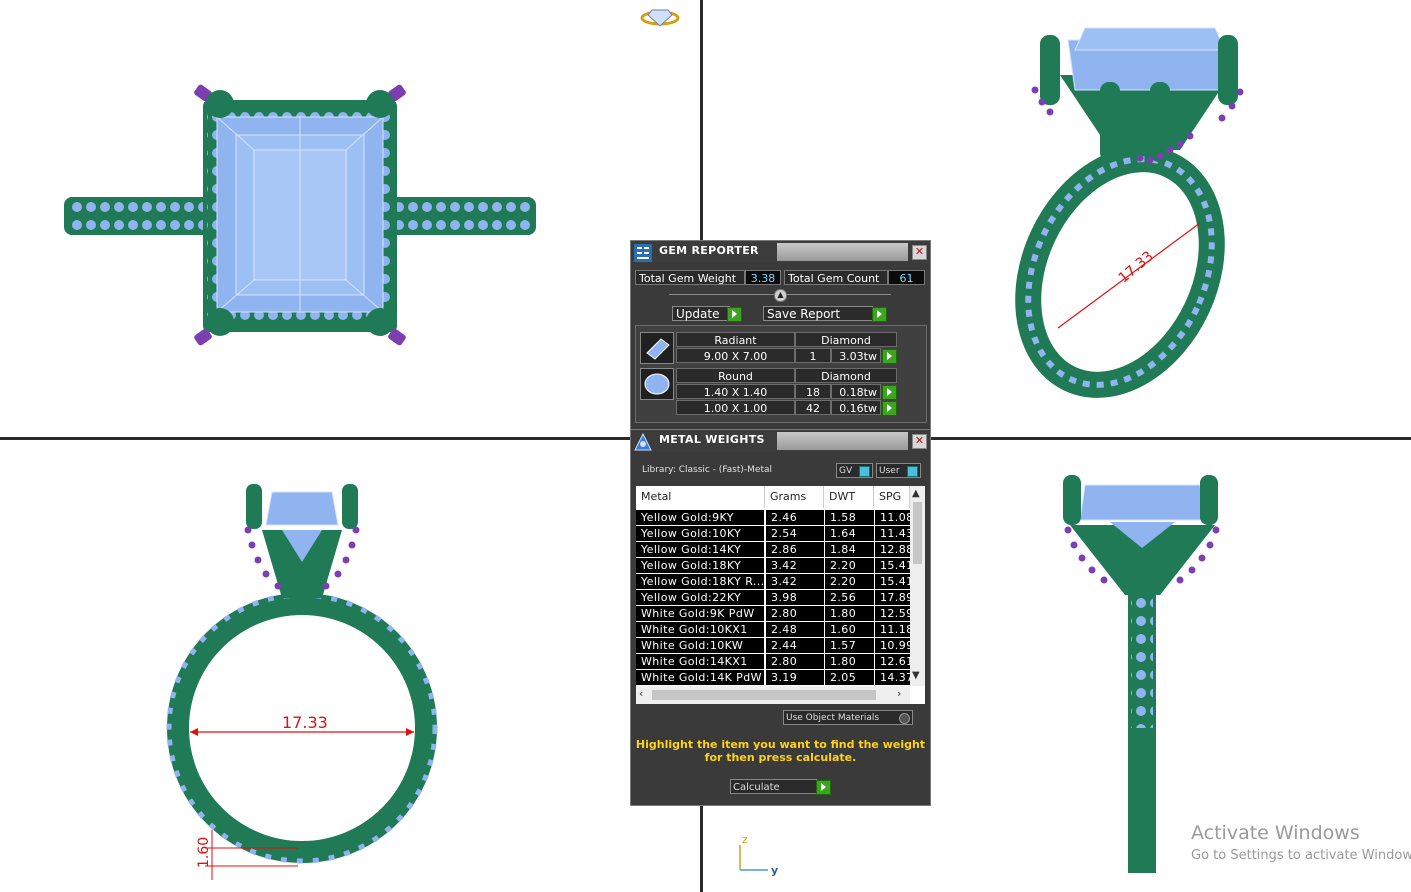  I want to click on activate-windows-subtitle: Go to Settings to activate Windows., so click(1301, 855).